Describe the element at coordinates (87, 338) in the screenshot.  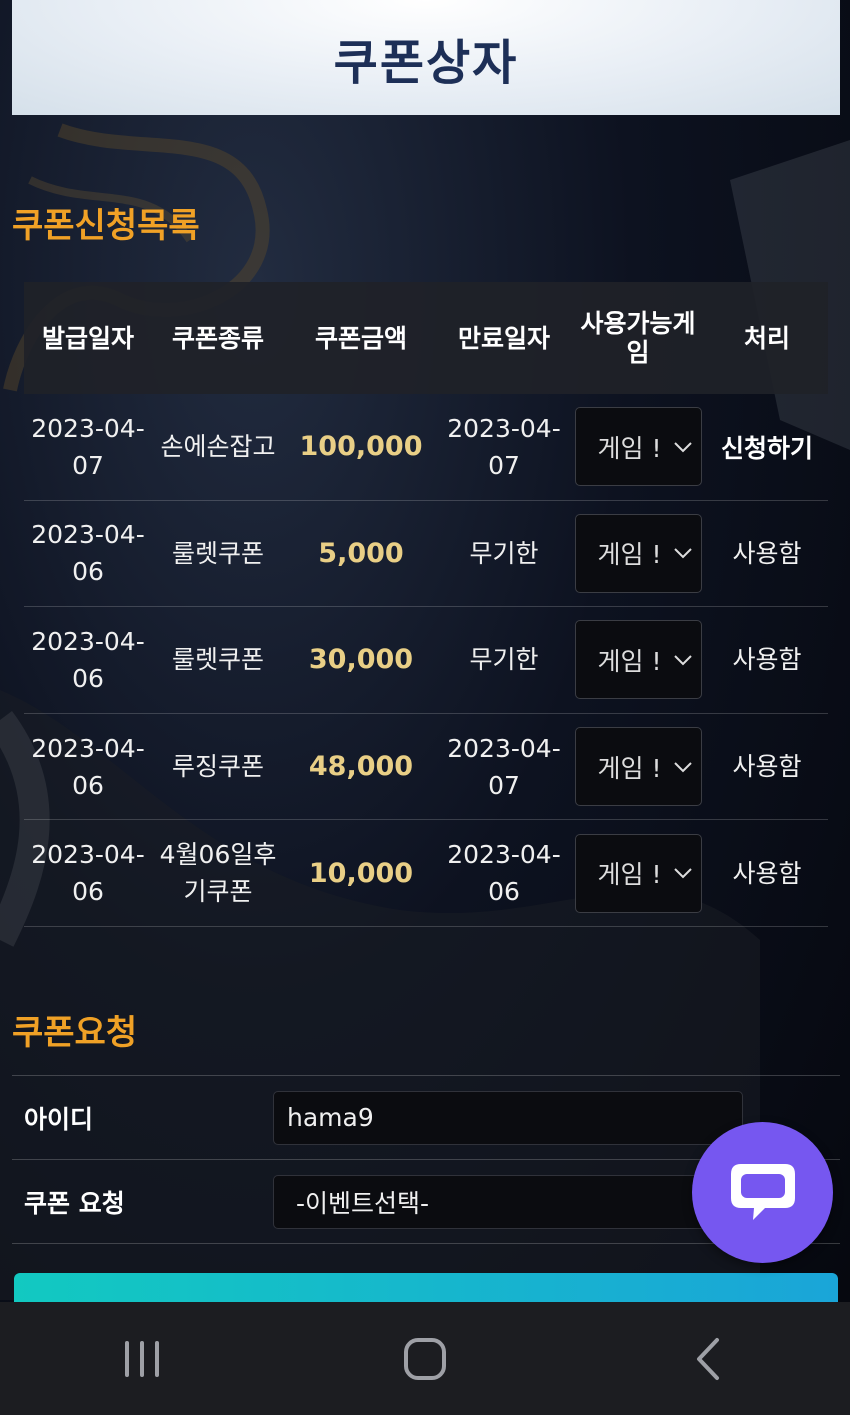
I see `column-header-issue-date: 발급일자` at that location.